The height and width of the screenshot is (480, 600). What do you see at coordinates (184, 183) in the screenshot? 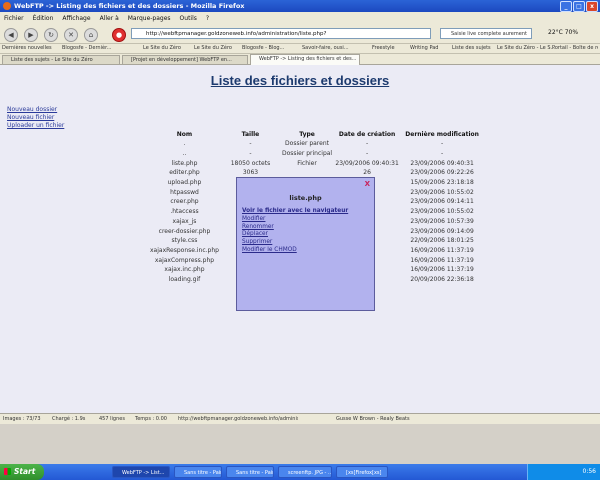
I see `cell-name: upload.php` at bounding box center [184, 183].